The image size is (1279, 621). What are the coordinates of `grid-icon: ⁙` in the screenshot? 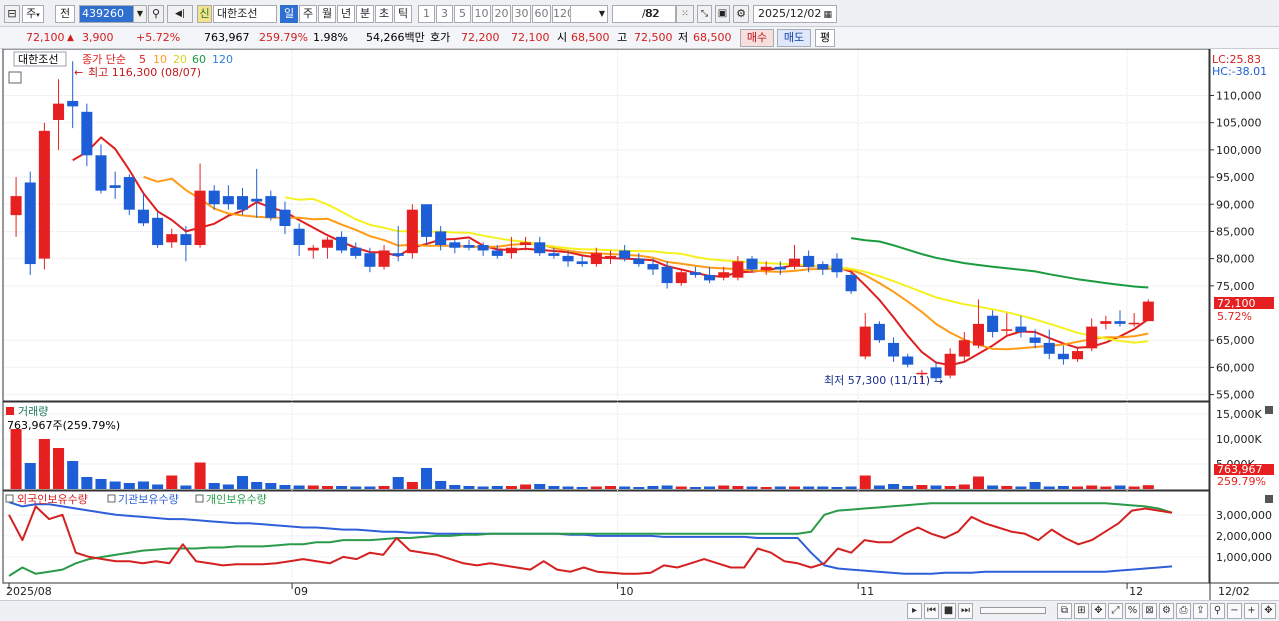 It's located at (685, 14).